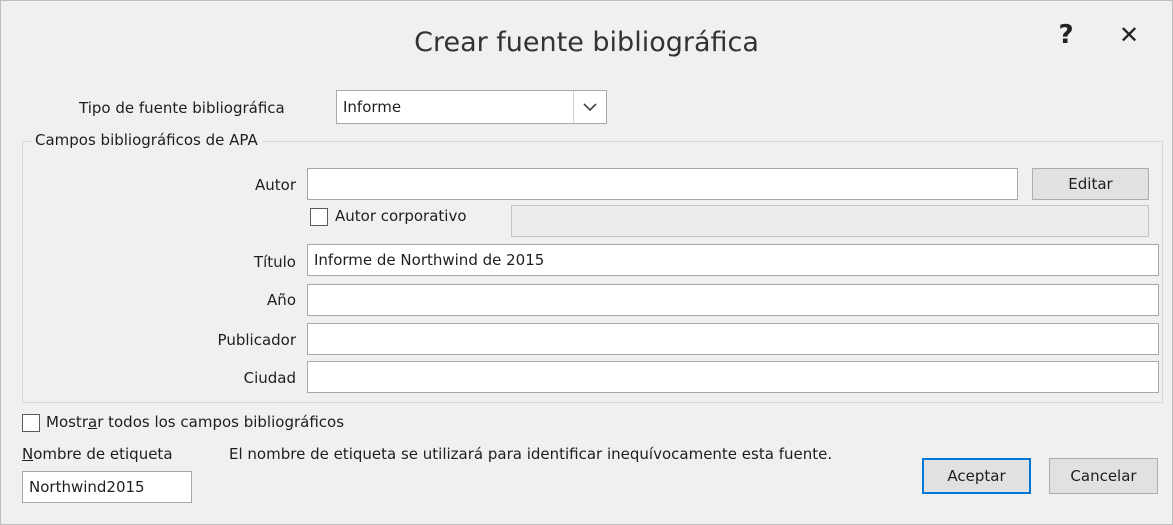 The image size is (1173, 525). What do you see at coordinates (275, 185) in the screenshot?
I see `author-label: Autor` at bounding box center [275, 185].